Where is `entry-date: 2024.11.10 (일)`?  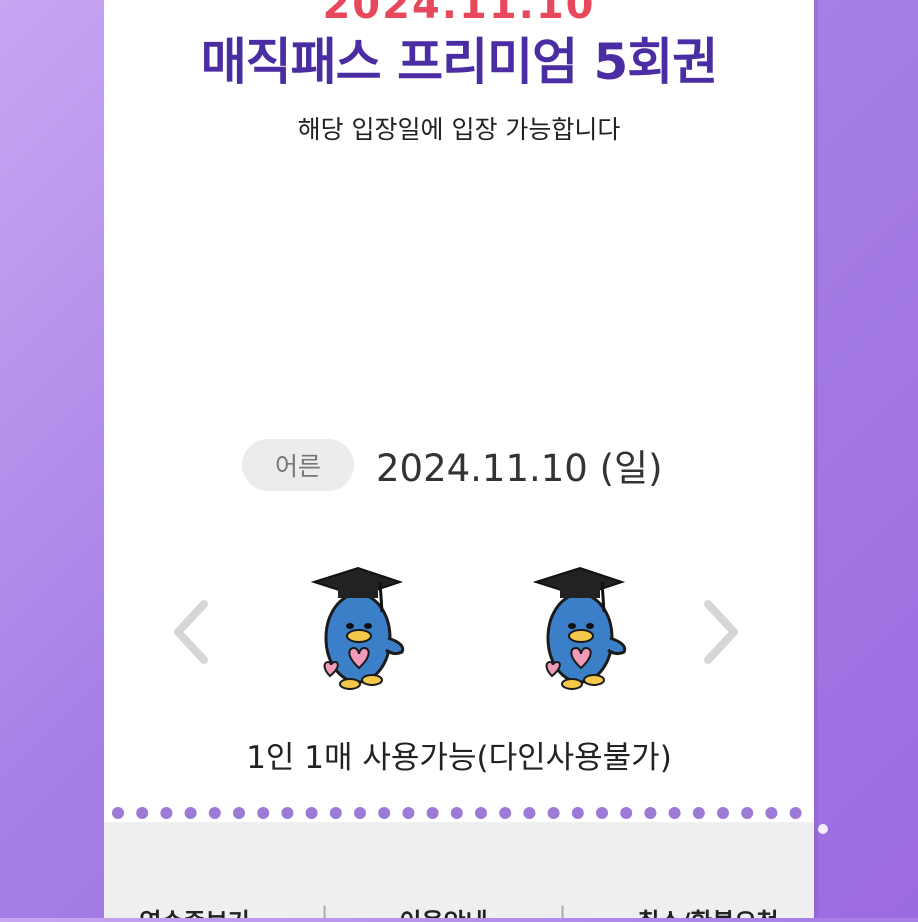
entry-date: 2024.11.10 (일) is located at coordinates (519, 468).